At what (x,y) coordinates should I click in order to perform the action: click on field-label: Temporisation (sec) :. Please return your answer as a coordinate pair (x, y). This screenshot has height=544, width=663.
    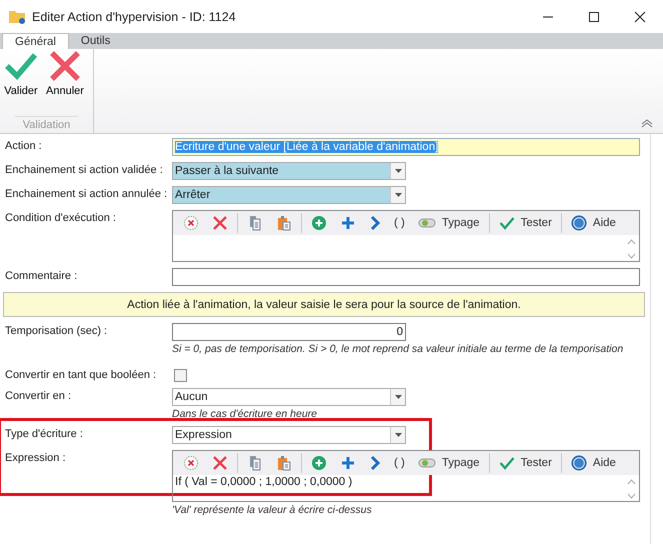
    Looking at the image, I should click on (56, 331).